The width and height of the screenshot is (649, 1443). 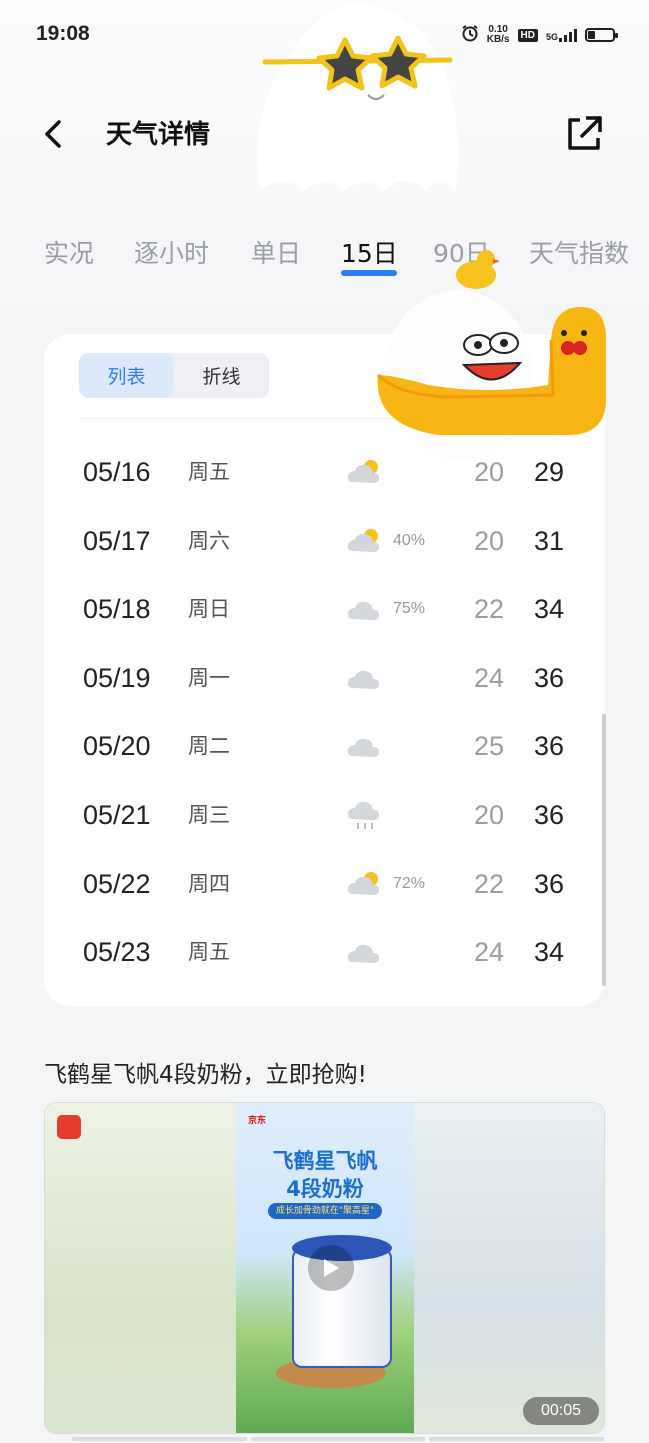 I want to click on share-external-icon, so click(x=585, y=133).